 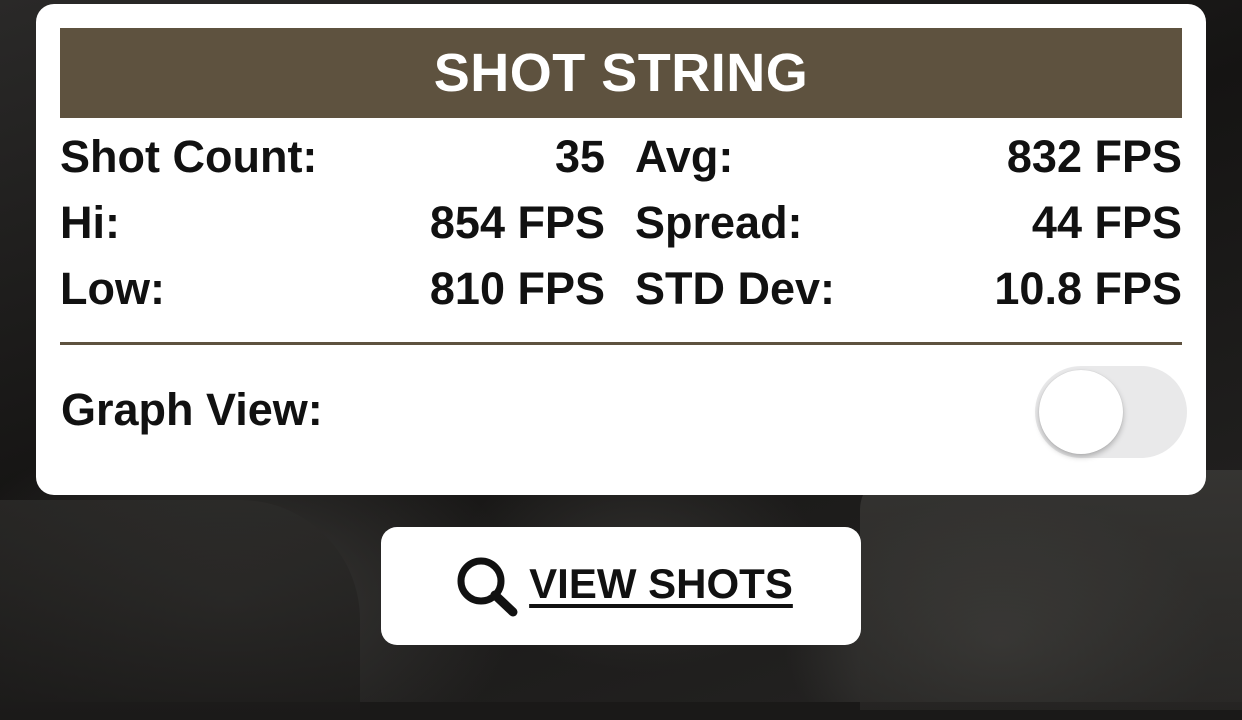 I want to click on view-shots-button: VIEW SHOTS, so click(x=621, y=586).